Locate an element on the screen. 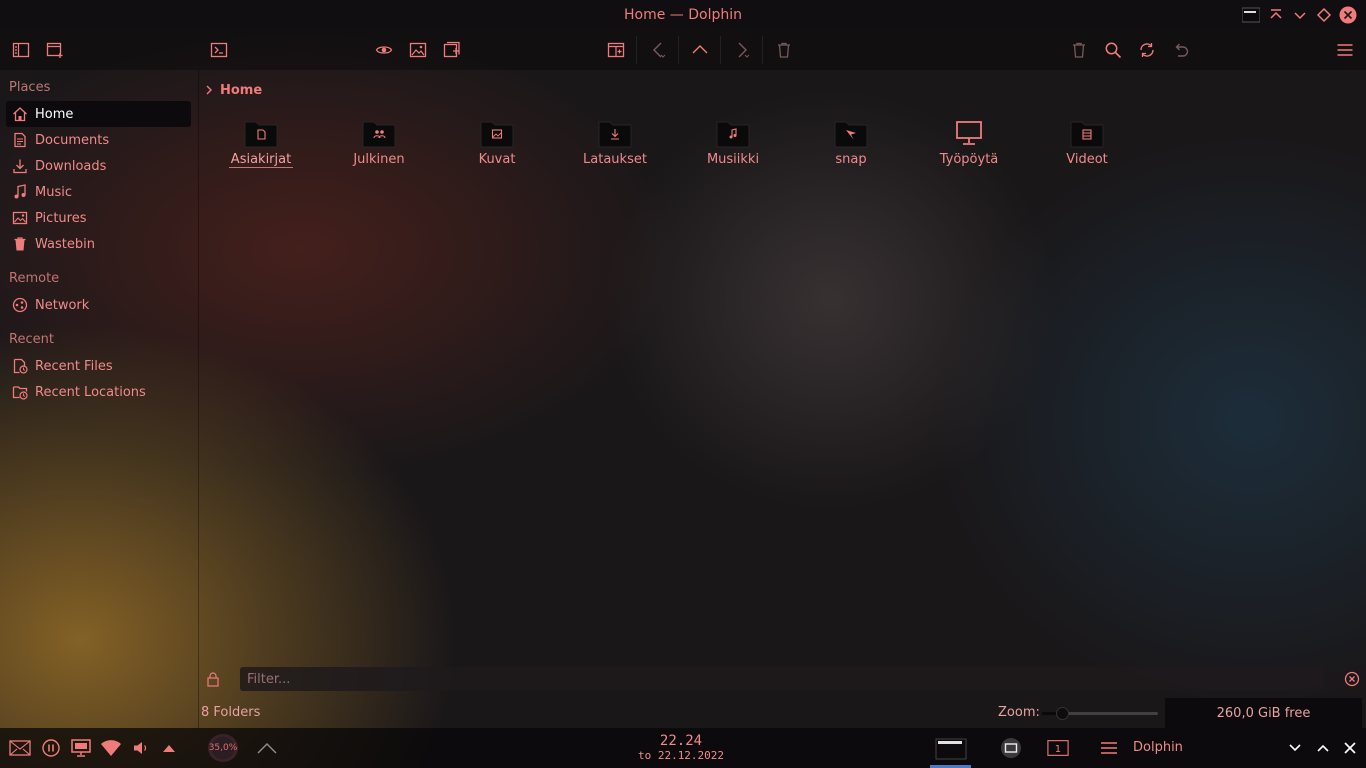  volume-icon is located at coordinates (141, 748).